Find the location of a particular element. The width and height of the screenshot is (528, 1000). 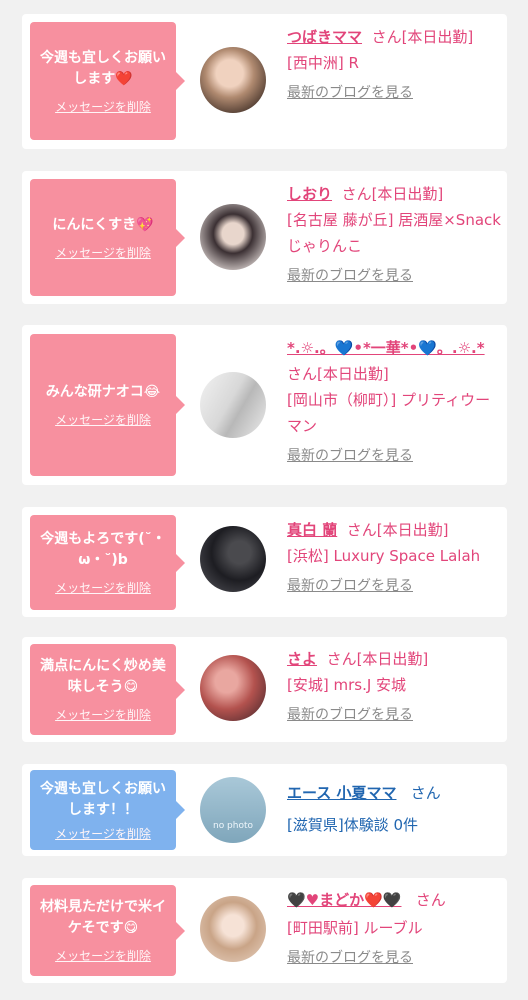

message-text: にんにくすき💖 is located at coordinates (103, 224).